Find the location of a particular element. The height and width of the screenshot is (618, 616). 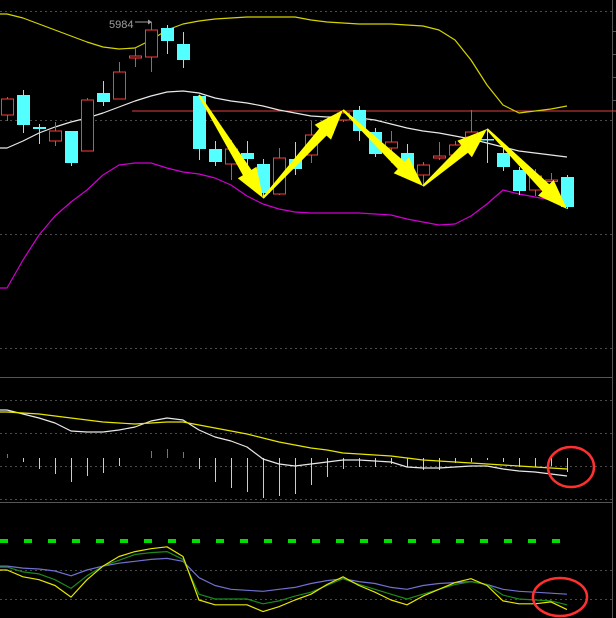

highlight-circle-icon is located at coordinates (560, 597).